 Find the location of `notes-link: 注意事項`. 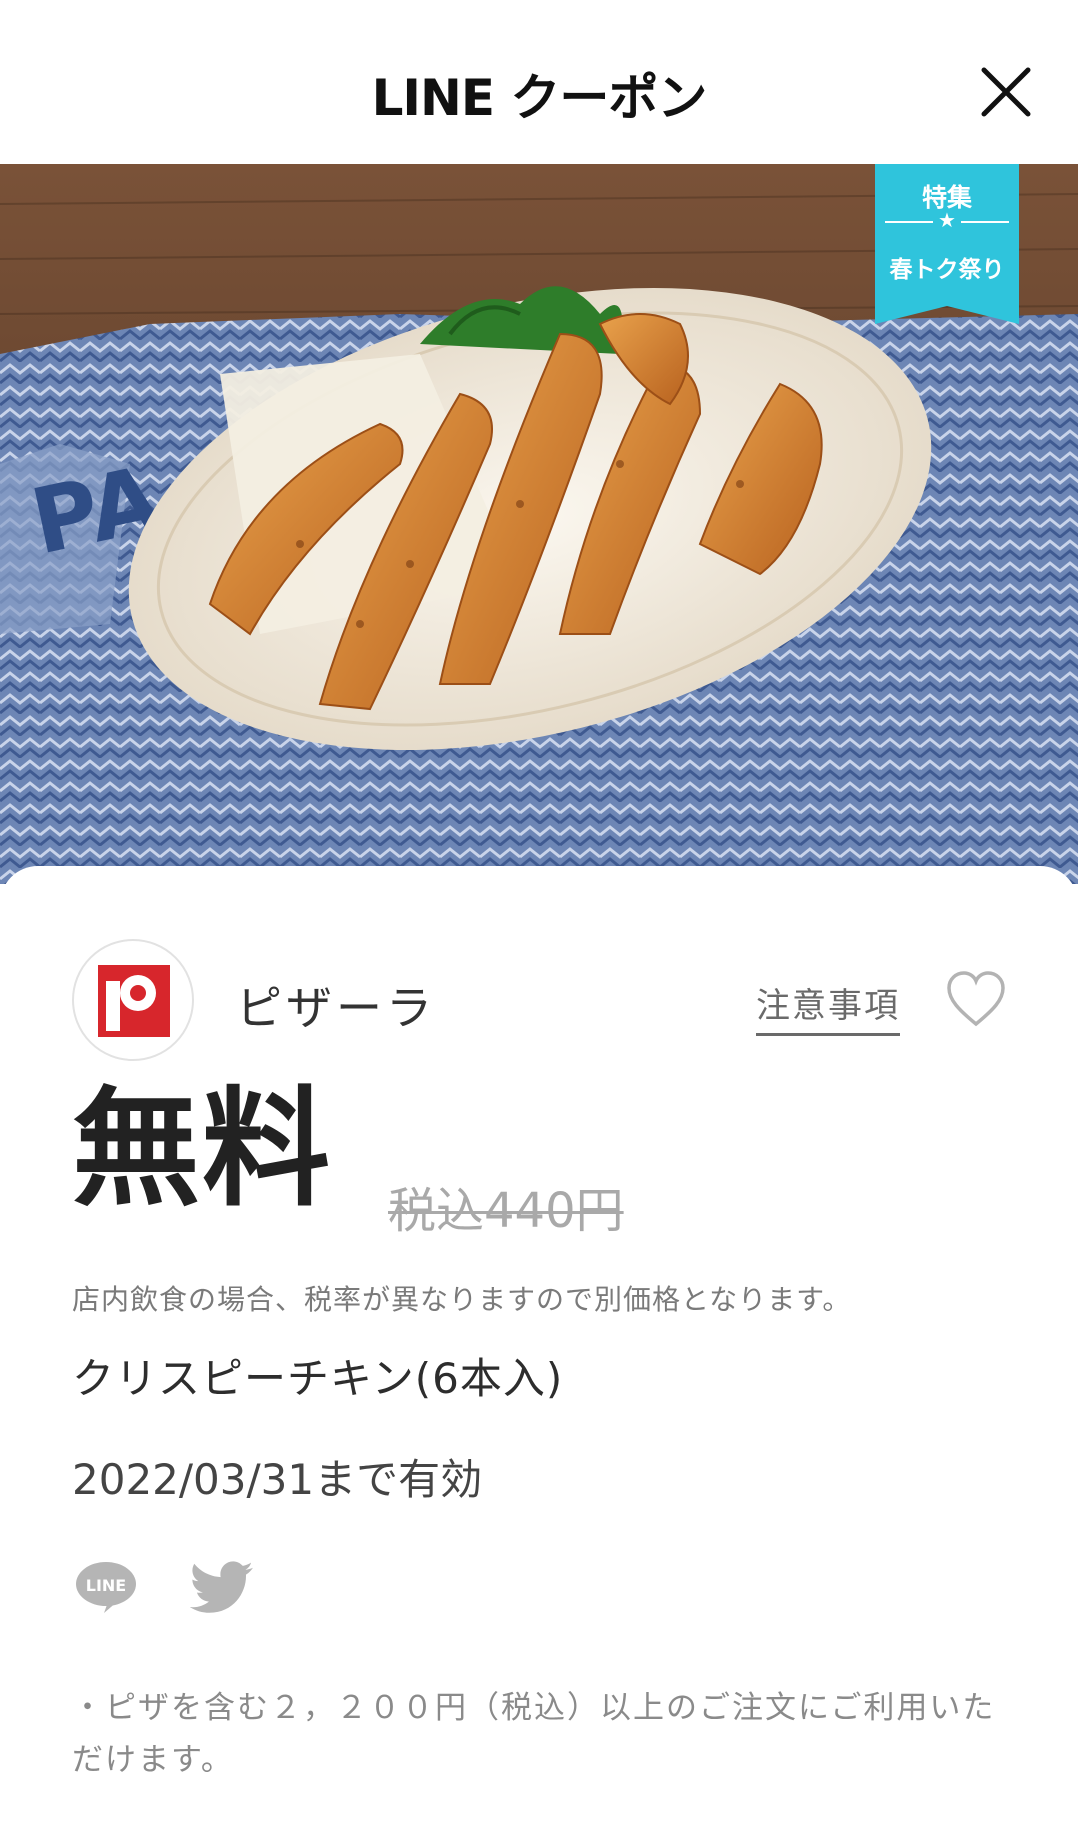

notes-link: 注意事項 is located at coordinates (828, 1007).